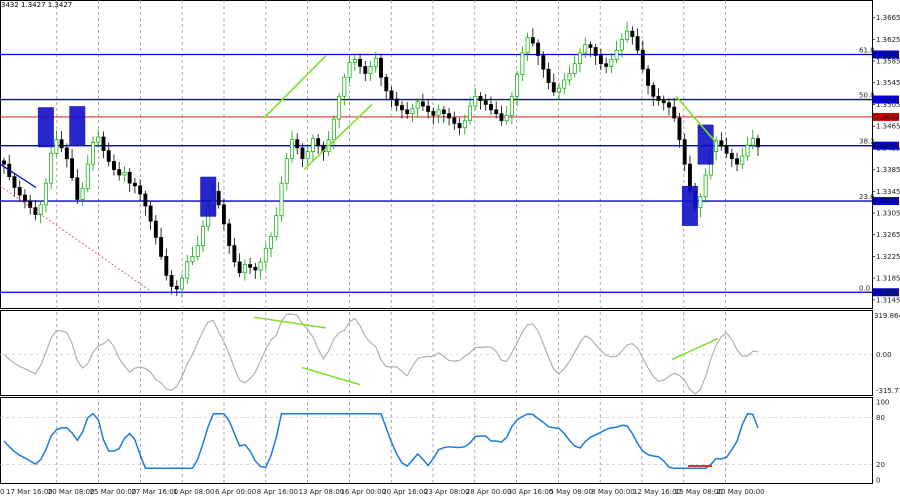 The height and width of the screenshot is (500, 900). What do you see at coordinates (888, 391) in the screenshot?
I see `cci-bottom-label: -315.716` at bounding box center [888, 391].